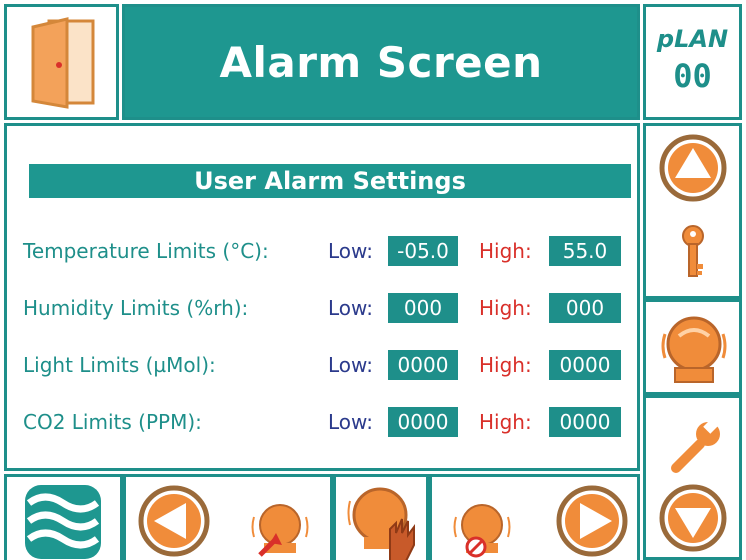  Describe the element at coordinates (280, 528) in the screenshot. I see `alarm-reset-icon` at that location.